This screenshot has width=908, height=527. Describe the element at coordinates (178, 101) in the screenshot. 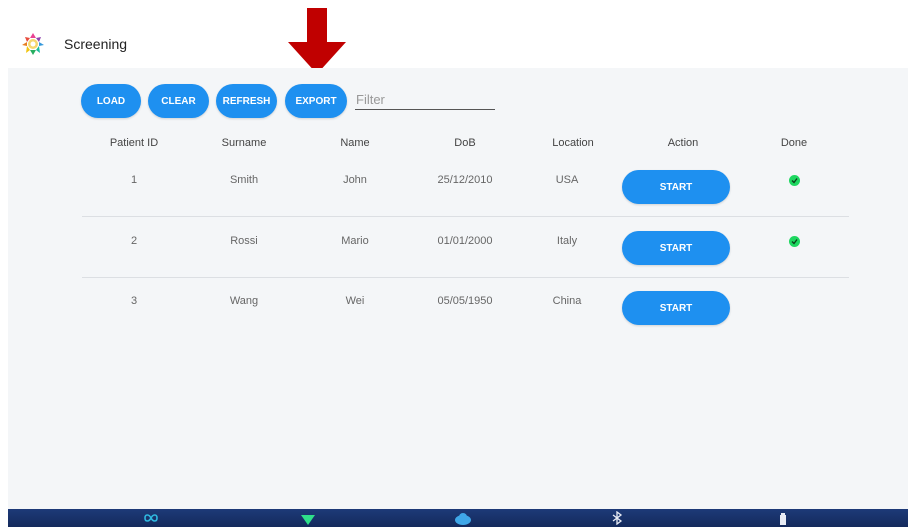

I see `clear-button: CLEAR` at that location.